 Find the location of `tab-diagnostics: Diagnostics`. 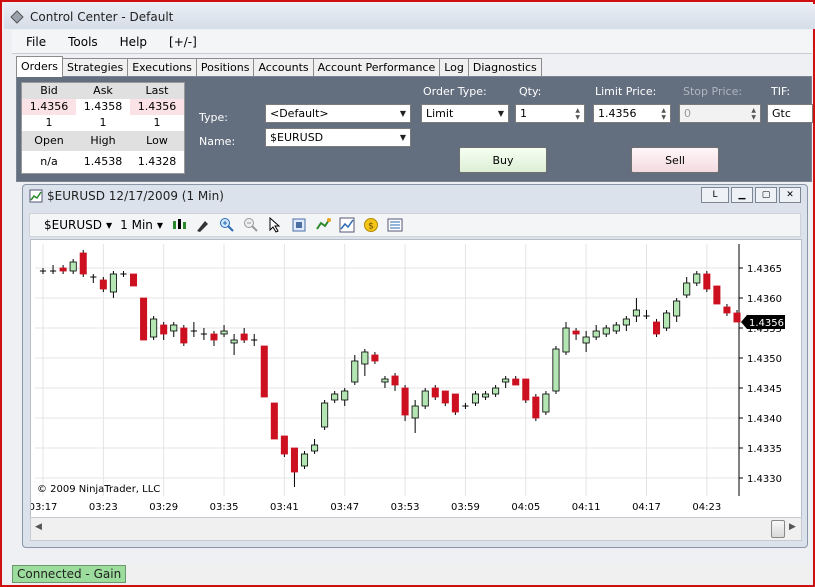

tab-diagnostics: Diagnostics is located at coordinates (504, 67).